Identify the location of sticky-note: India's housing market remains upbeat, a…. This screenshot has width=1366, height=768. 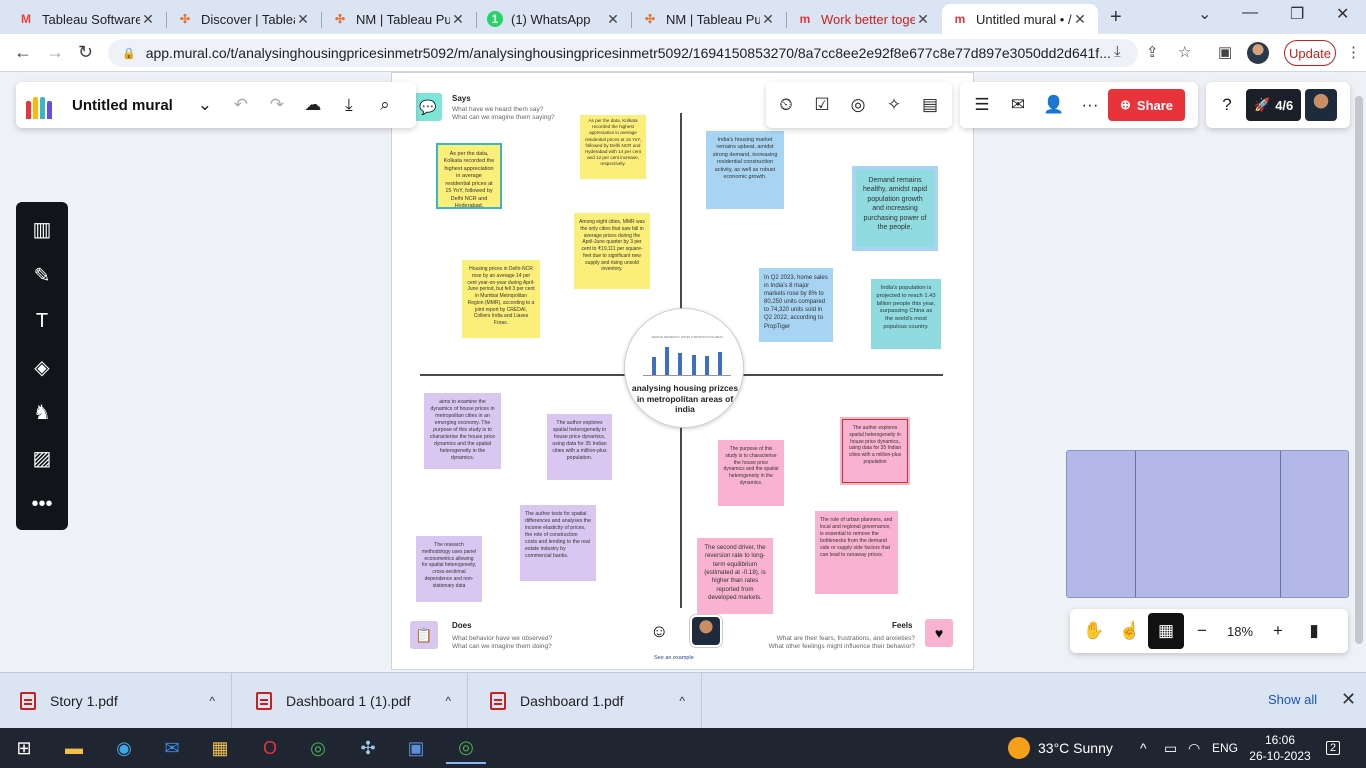
(745, 170).